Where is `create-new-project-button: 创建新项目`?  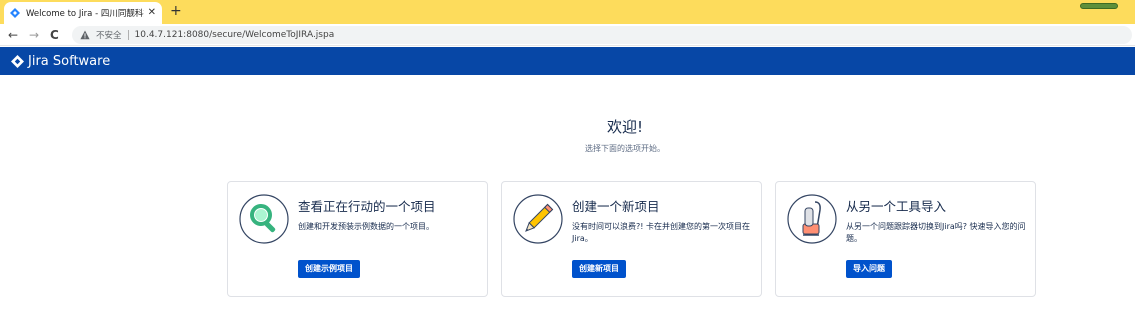
create-new-project-button: 创建新项目 is located at coordinates (599, 269).